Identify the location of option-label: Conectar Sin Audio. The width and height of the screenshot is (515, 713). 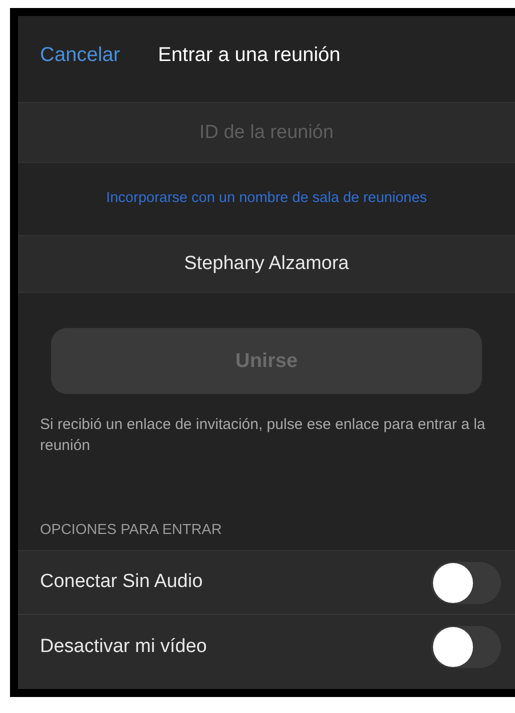
(121, 582).